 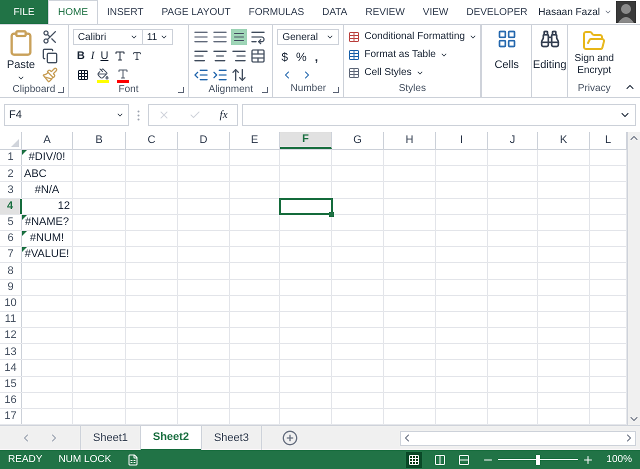 What do you see at coordinates (220, 75) in the screenshot?
I see `increase-indent-icon` at bounding box center [220, 75].